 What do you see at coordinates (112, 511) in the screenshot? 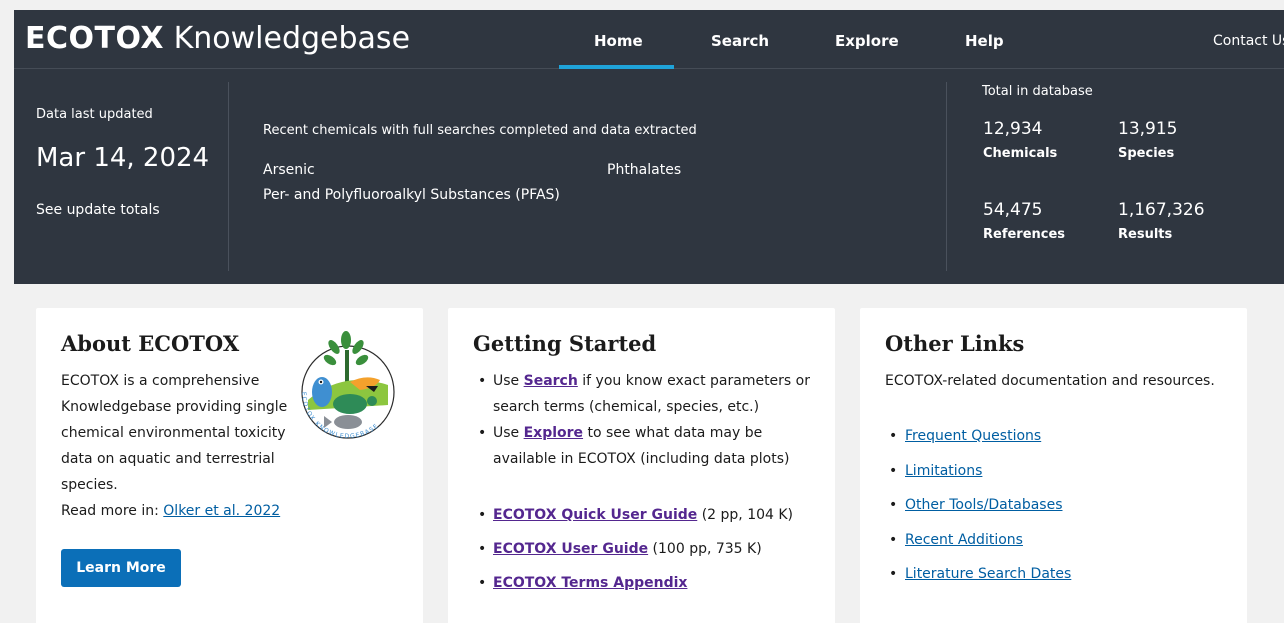
I see `read-more-prefix: Read more in:` at bounding box center [112, 511].